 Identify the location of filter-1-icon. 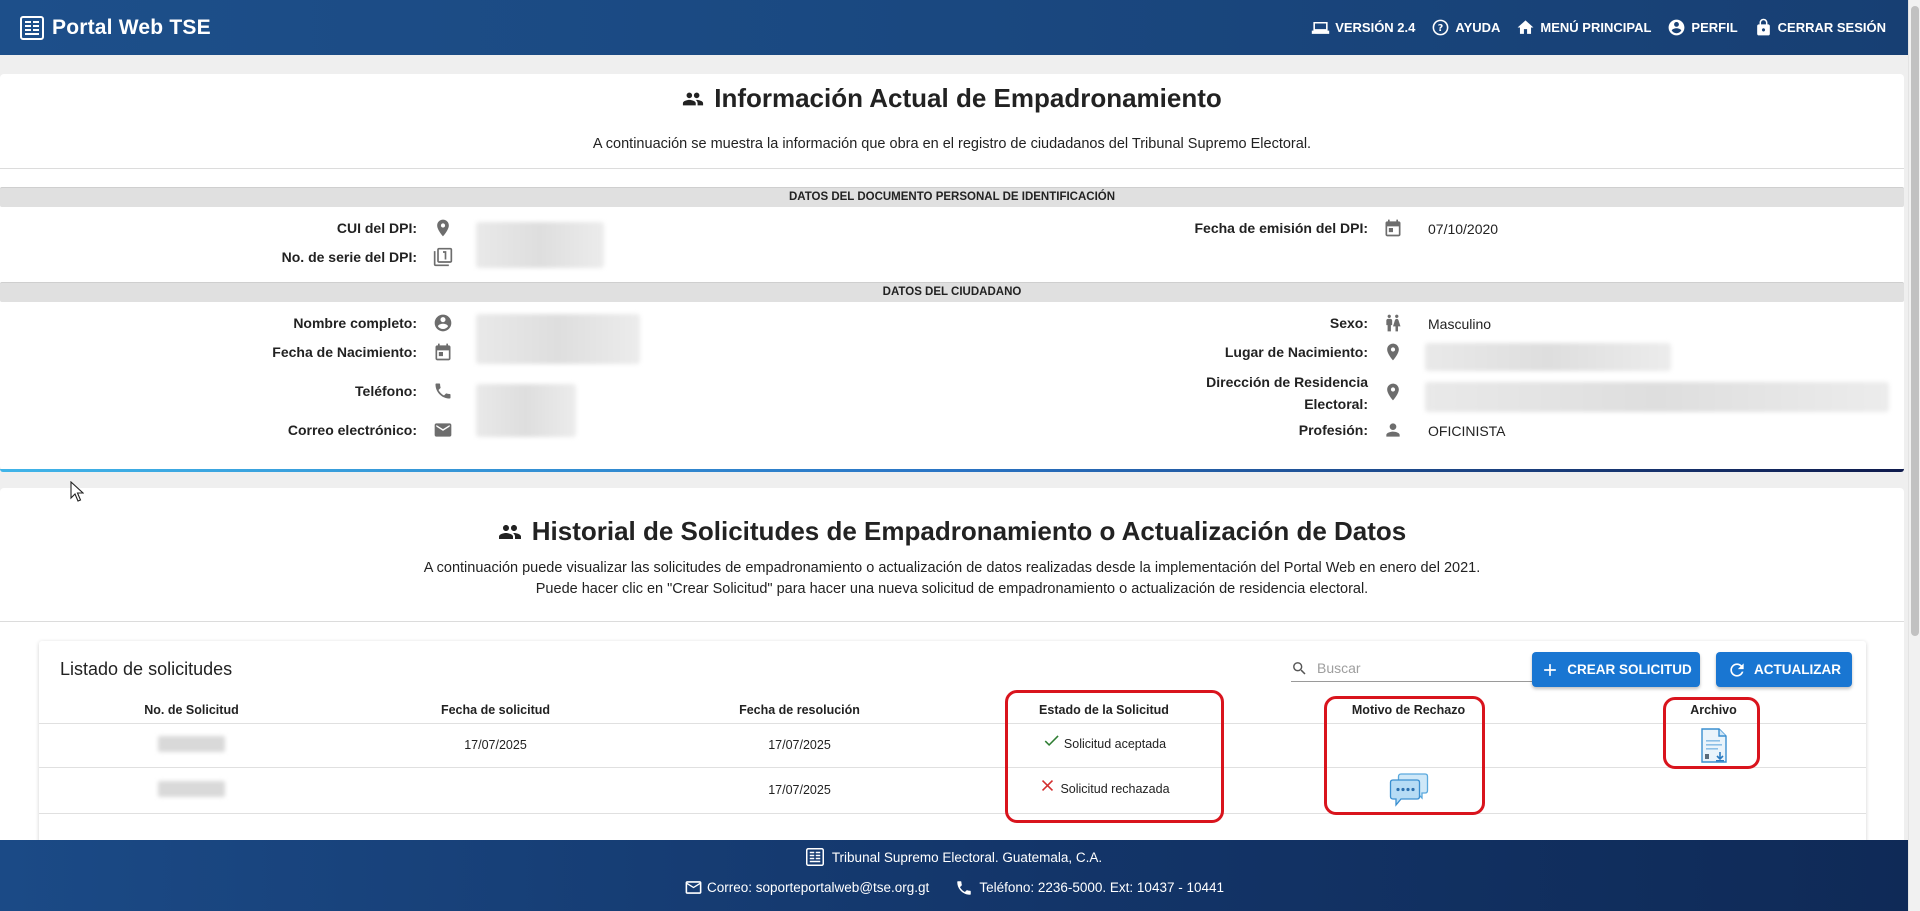
(443, 257).